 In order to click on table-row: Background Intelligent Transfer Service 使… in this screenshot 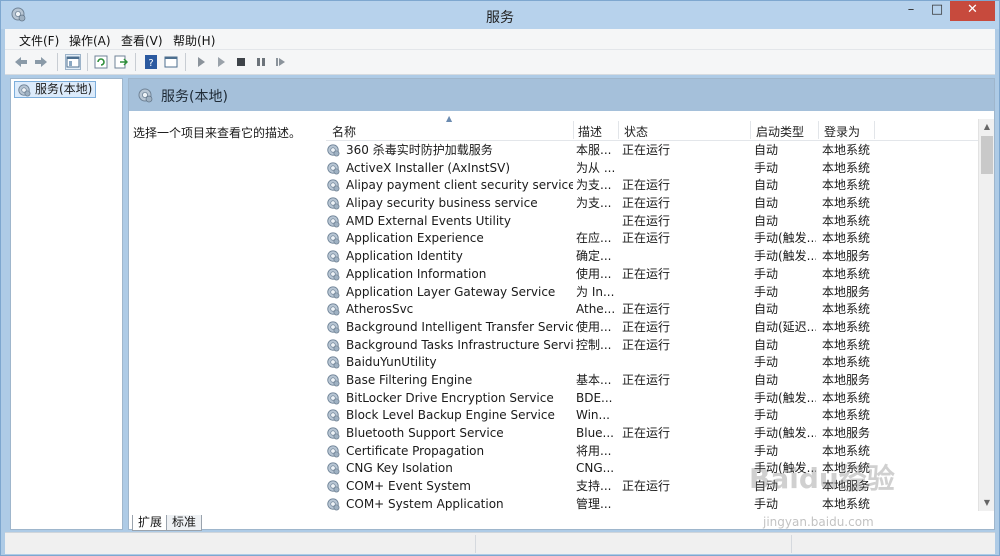, I will do `click(652, 328)`.